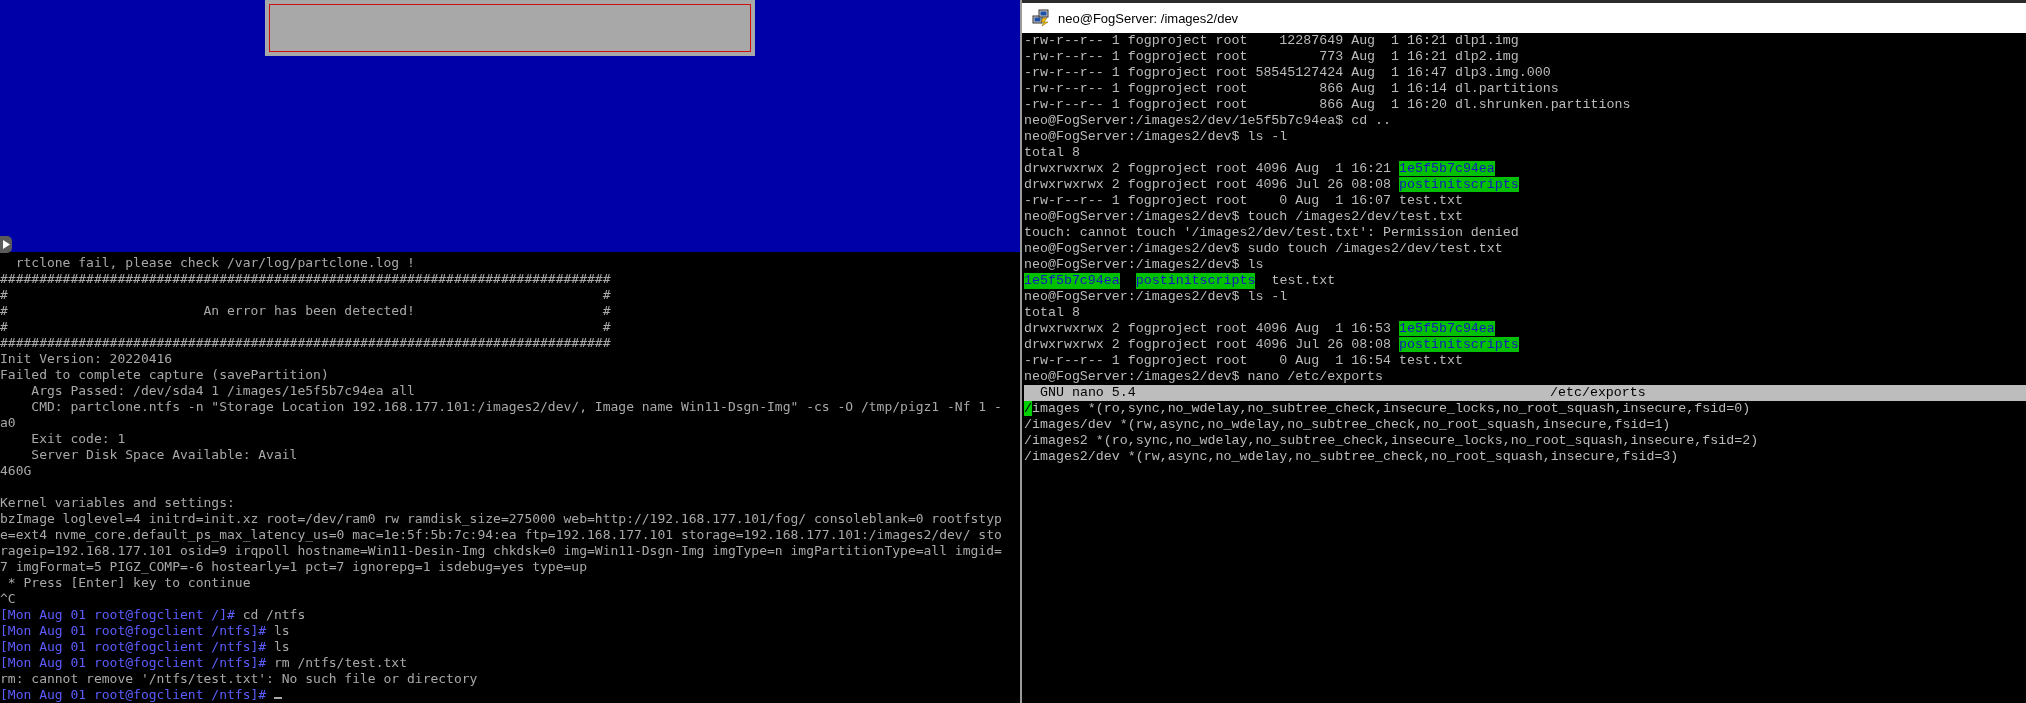  I want to click on console-line: 7 imgFormat=5 PIGZ_COMP=-6 hostearly=1 pct=7 ignorepg=1 isdebug=yes type=up, so click(294, 567).